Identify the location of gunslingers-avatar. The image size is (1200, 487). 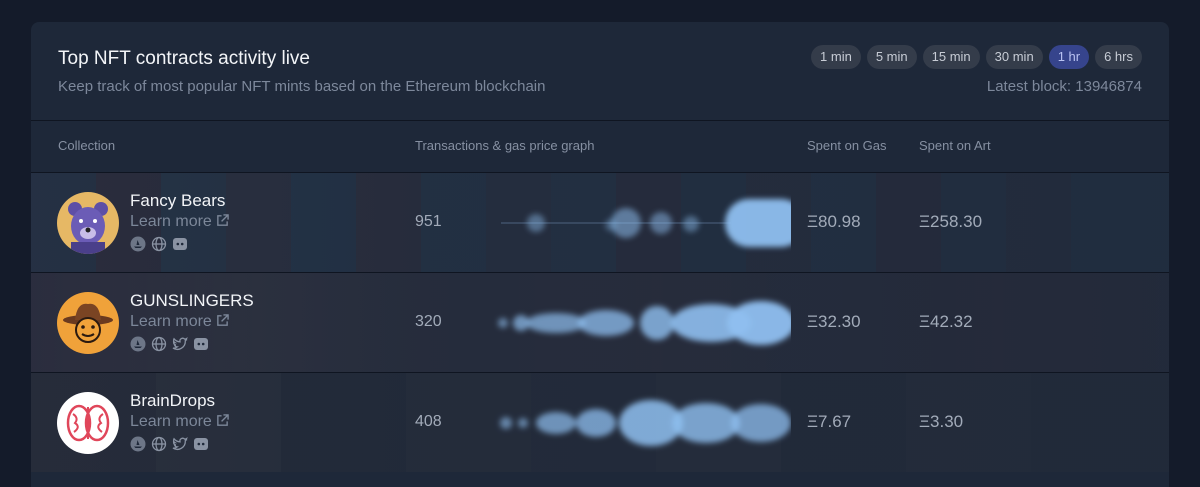
(88, 323).